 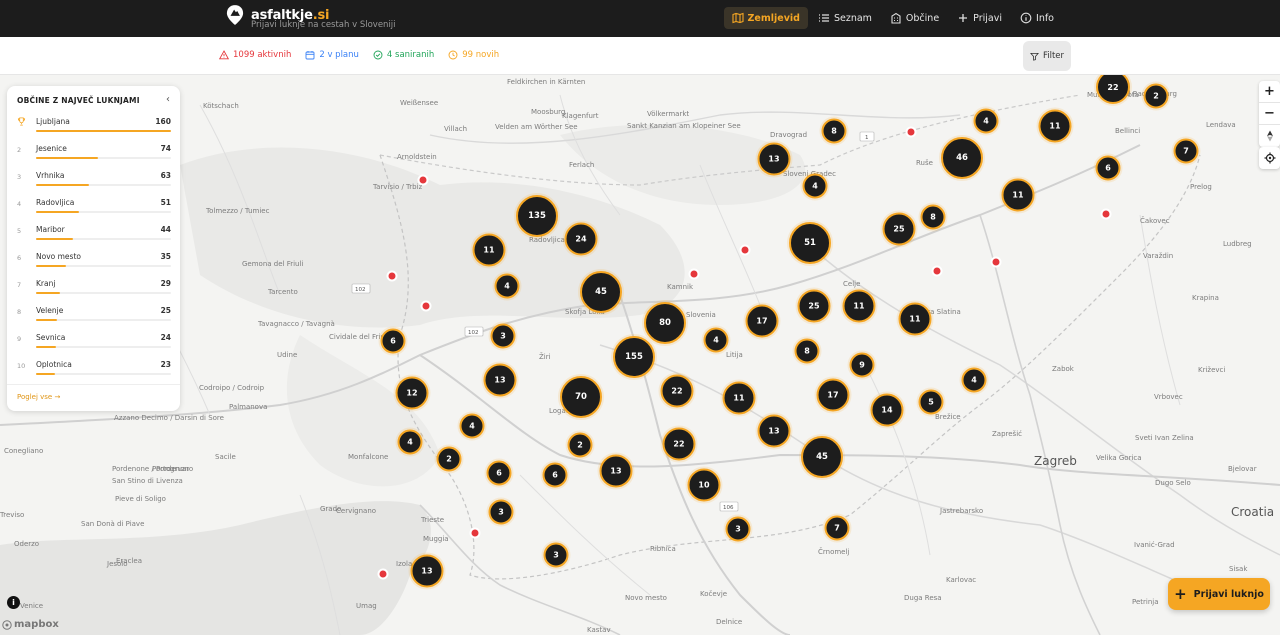 What do you see at coordinates (238, 211) in the screenshot?
I see `place-label: Tolmezzo / Tumiec` at bounding box center [238, 211].